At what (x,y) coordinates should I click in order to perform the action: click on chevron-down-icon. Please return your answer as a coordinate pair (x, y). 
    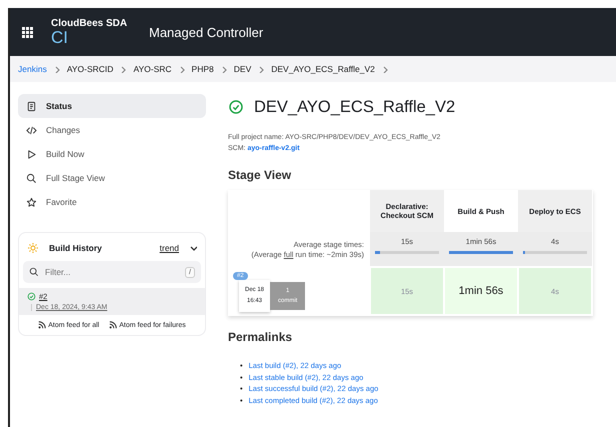
    Looking at the image, I should click on (193, 248).